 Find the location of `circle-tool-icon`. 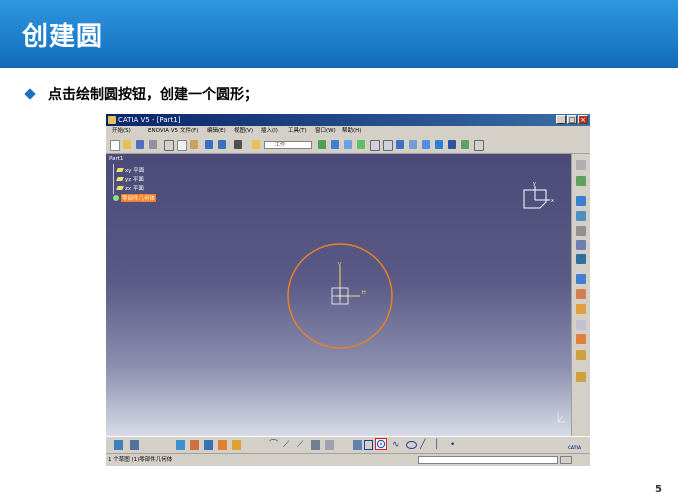

circle-tool-icon is located at coordinates (381, 444).